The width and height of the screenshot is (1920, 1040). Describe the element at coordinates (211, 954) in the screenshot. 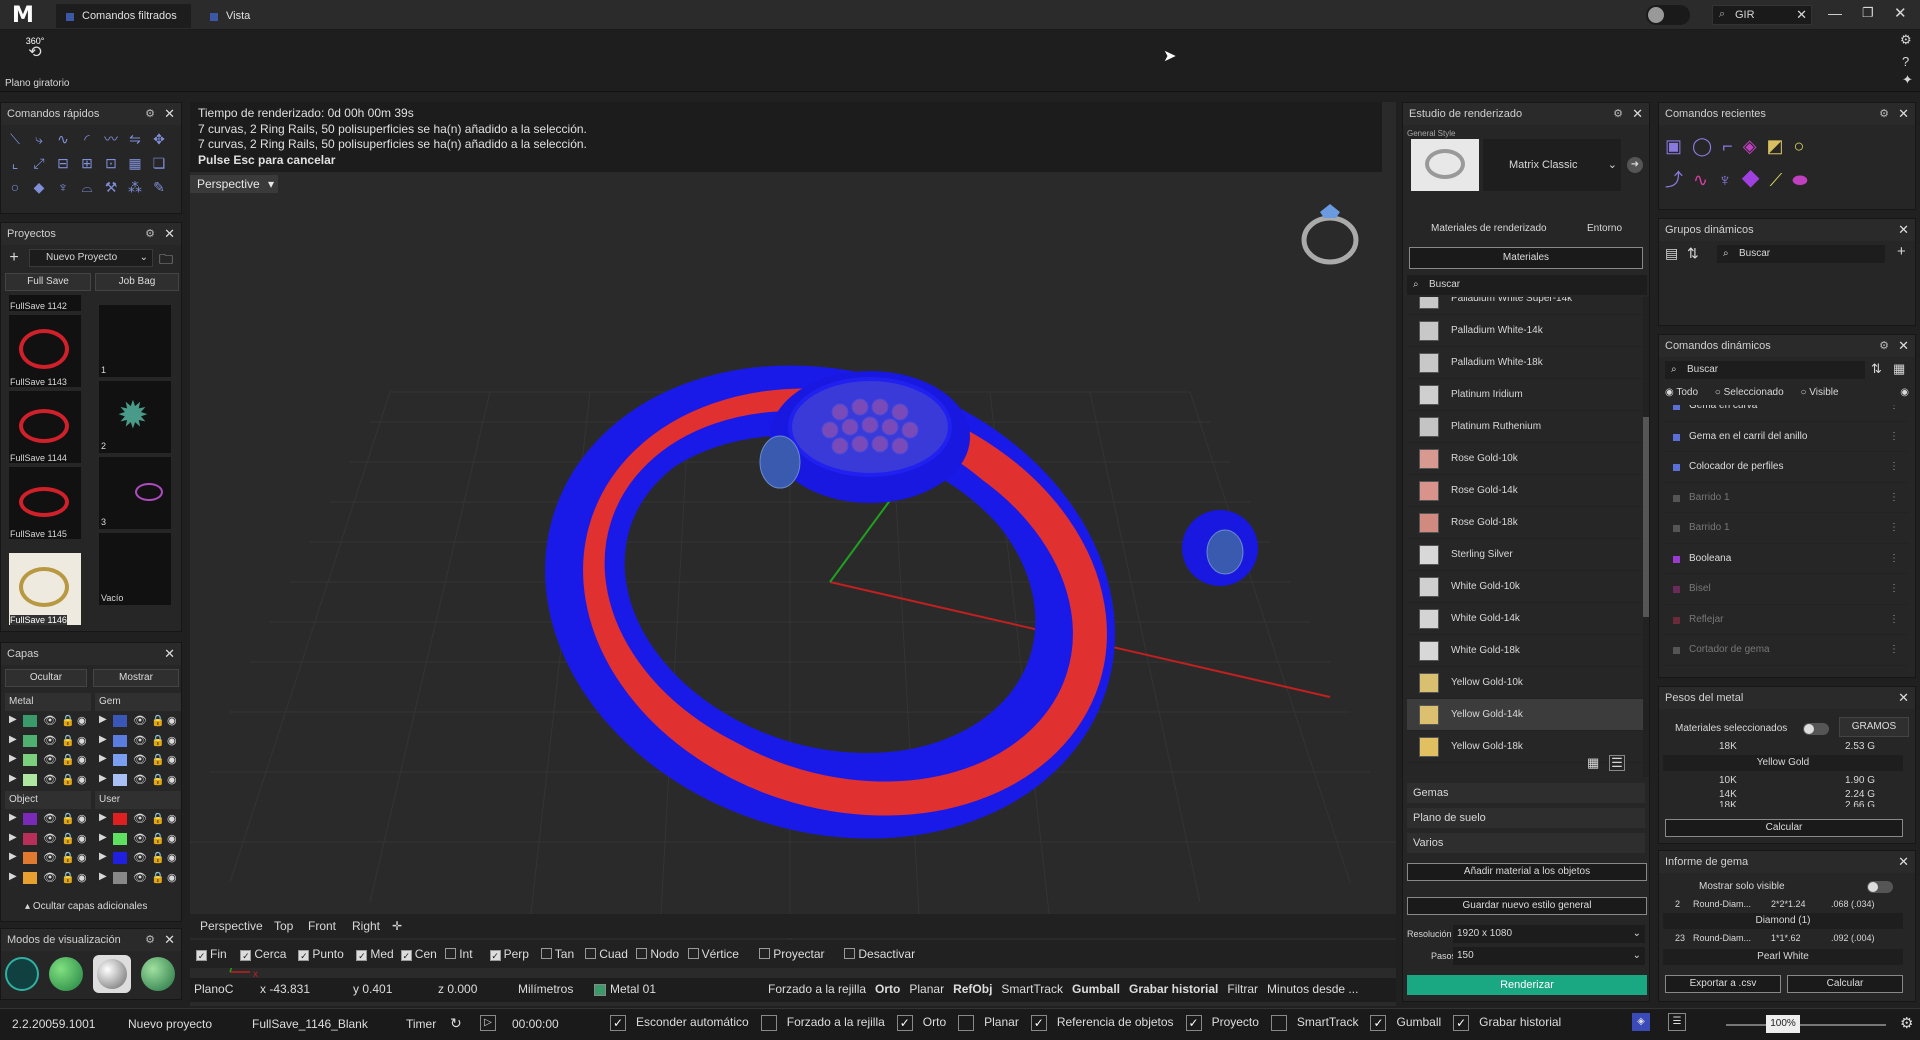

I see `osnap-toggle: ✓ Fin` at that location.